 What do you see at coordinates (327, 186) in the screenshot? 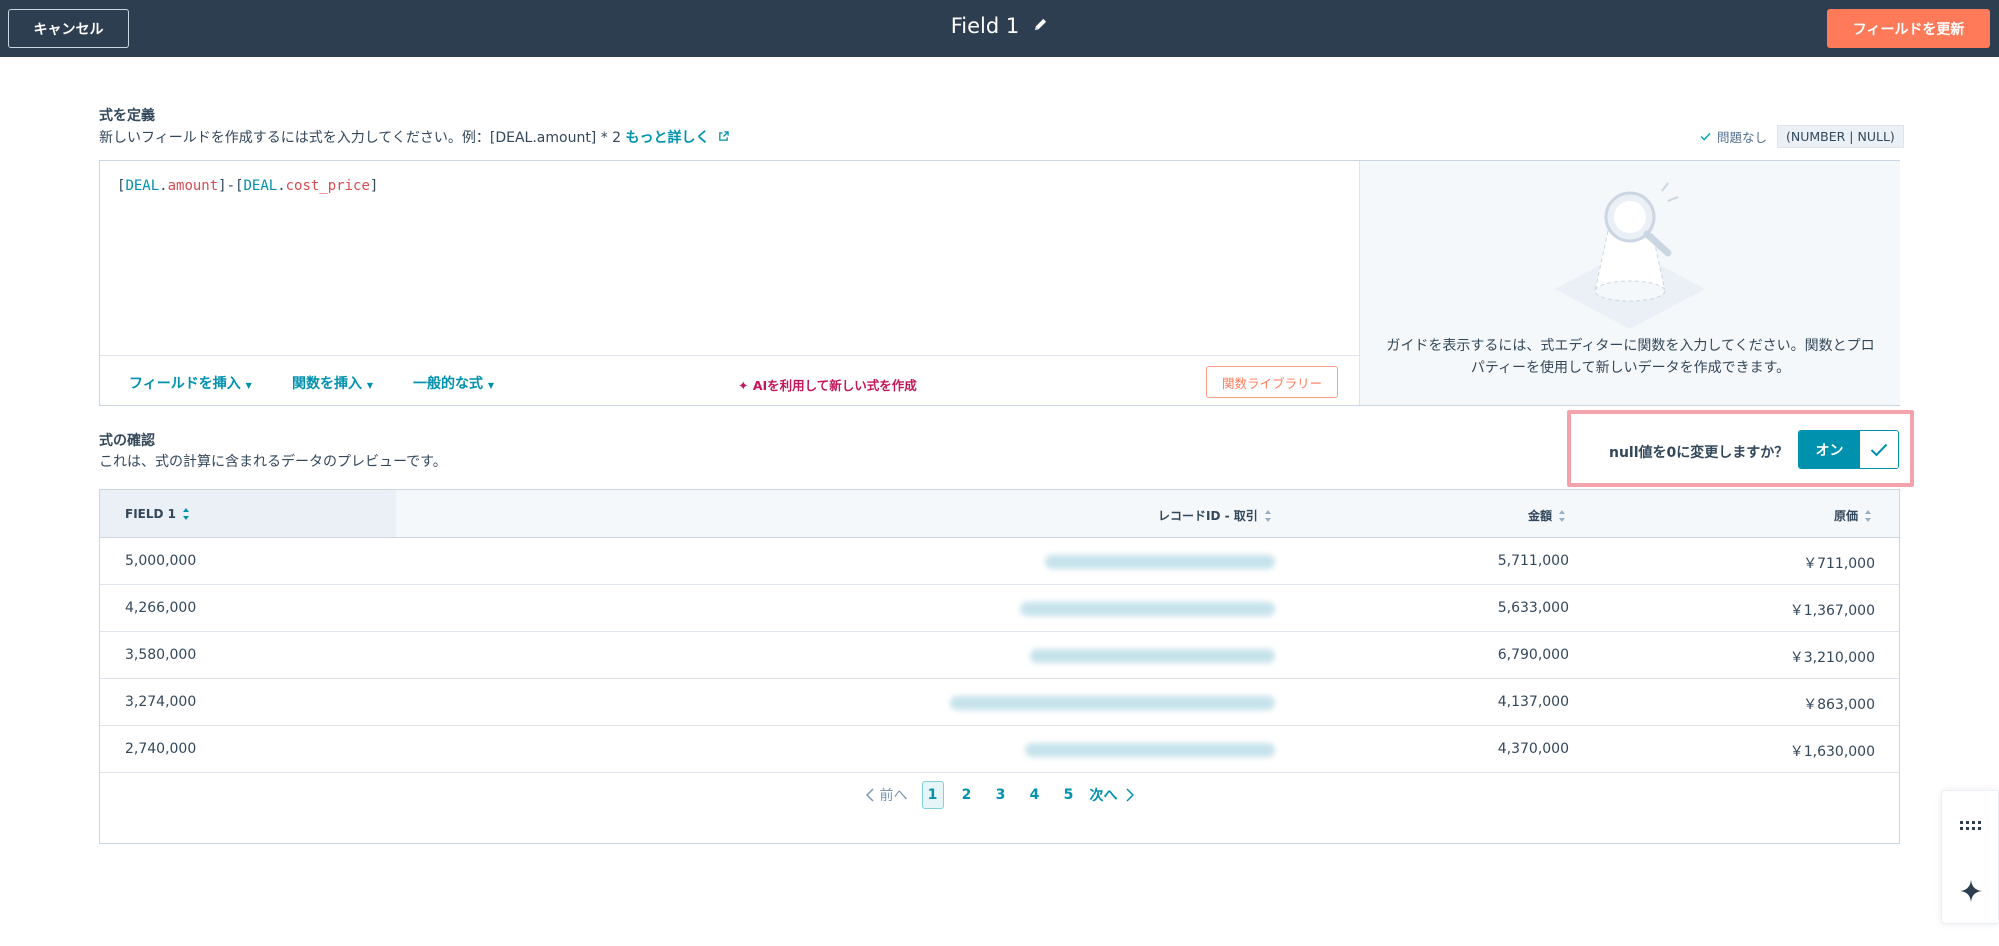
I see `formula-token-property: cost_price` at bounding box center [327, 186].